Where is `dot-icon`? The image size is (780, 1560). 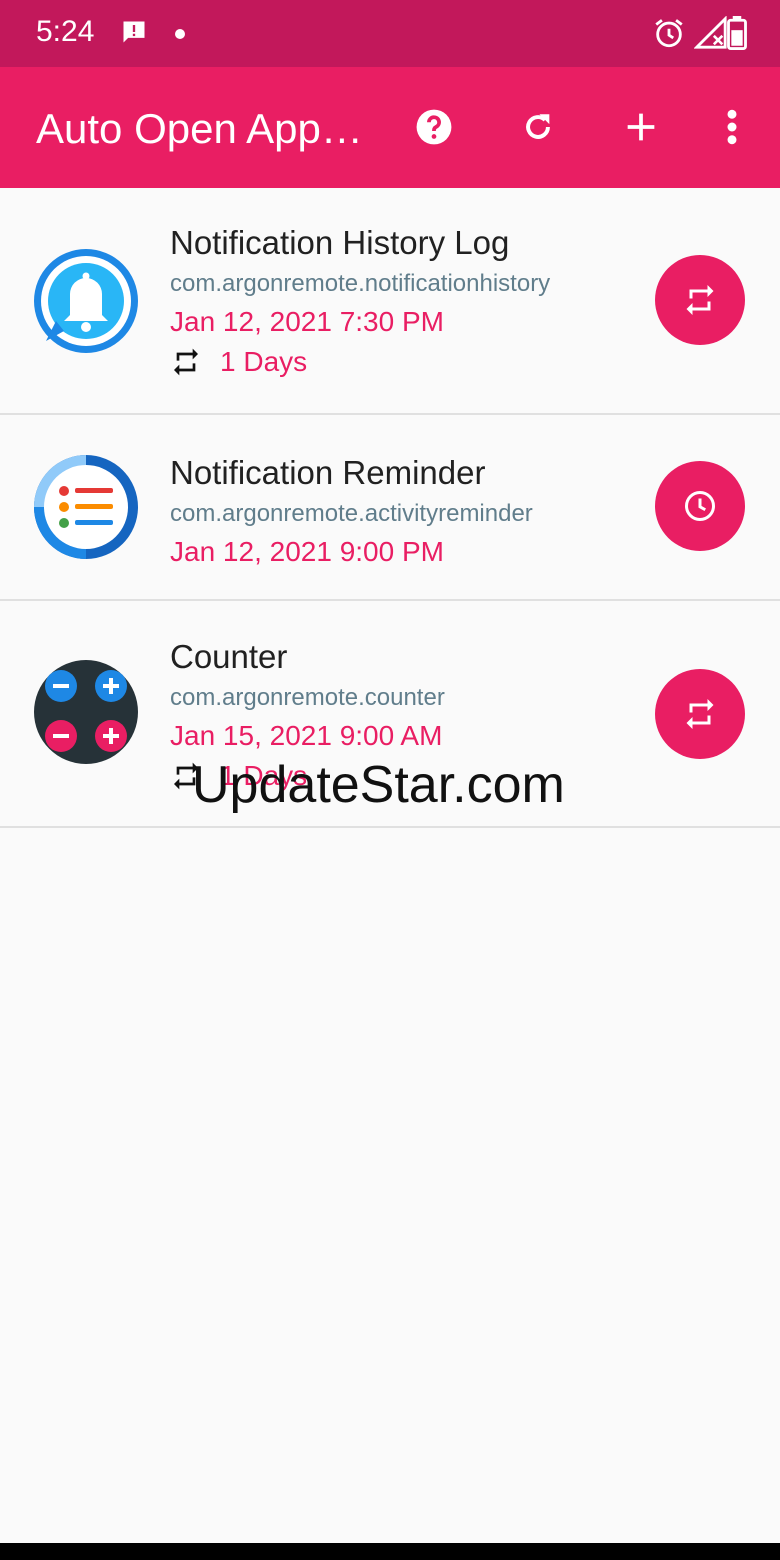 dot-icon is located at coordinates (180, 36).